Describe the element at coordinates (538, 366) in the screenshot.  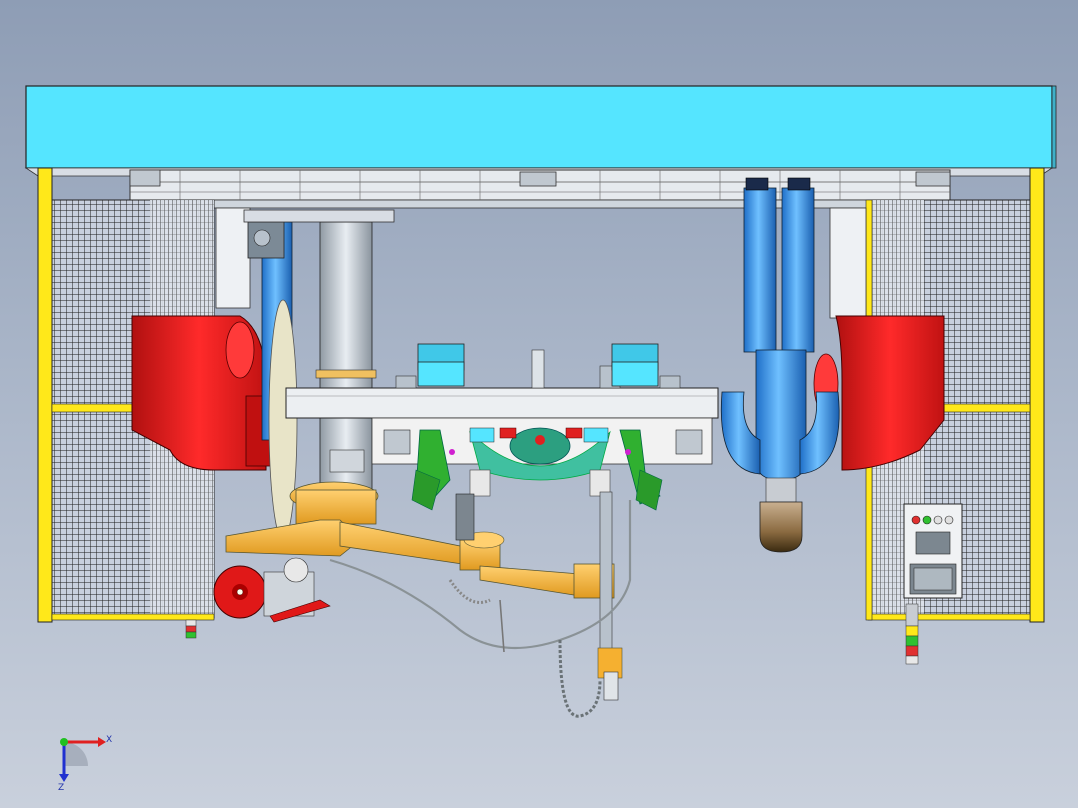
I see `fixture-cylinders` at that location.